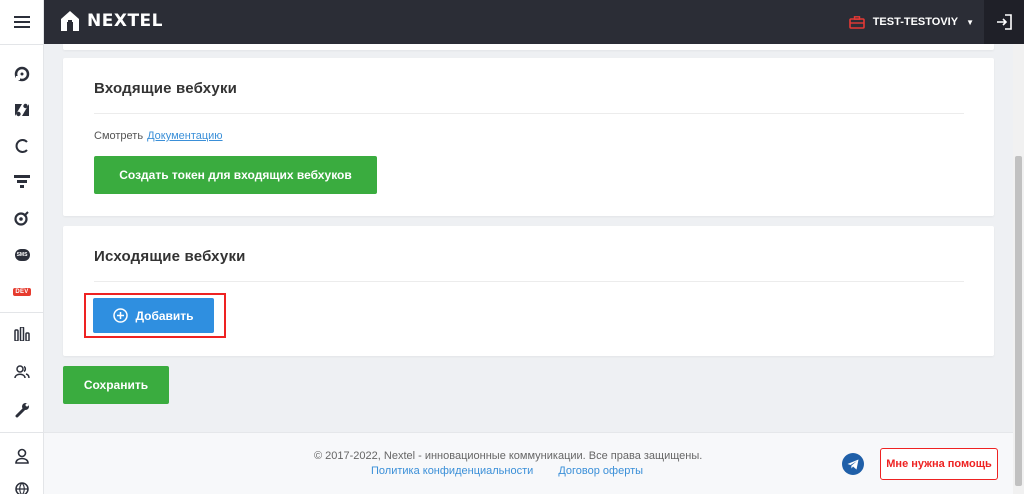  Describe the element at coordinates (856, 22) in the screenshot. I see `briefcase-icon` at that location.